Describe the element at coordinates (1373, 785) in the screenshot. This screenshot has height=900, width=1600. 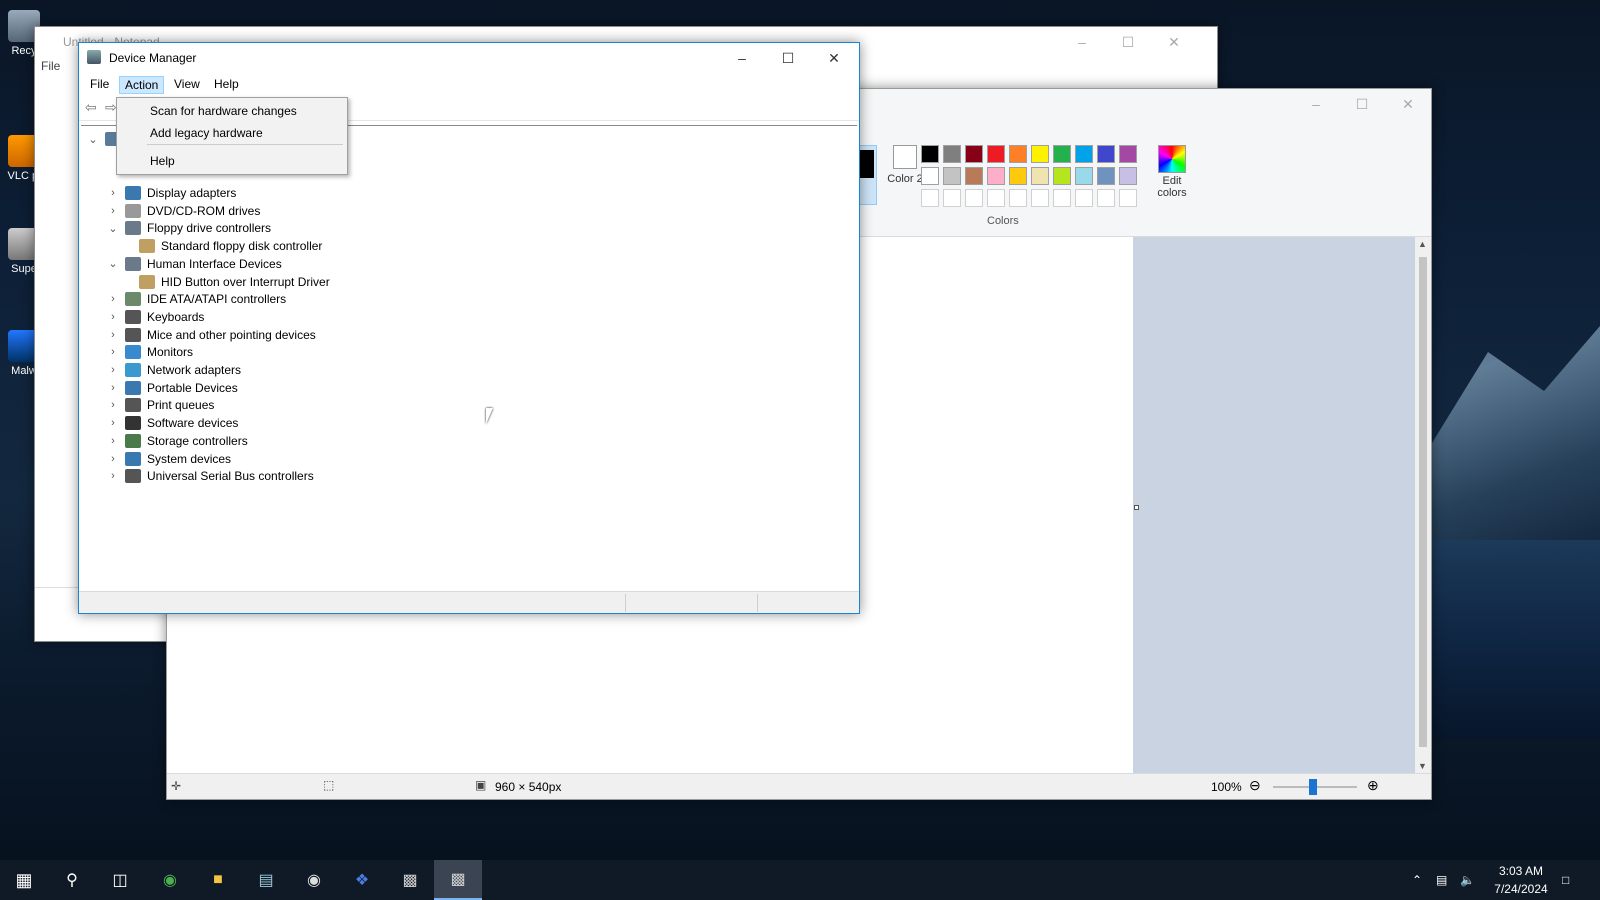
I see `zoom-in-icon: ⊕` at that location.